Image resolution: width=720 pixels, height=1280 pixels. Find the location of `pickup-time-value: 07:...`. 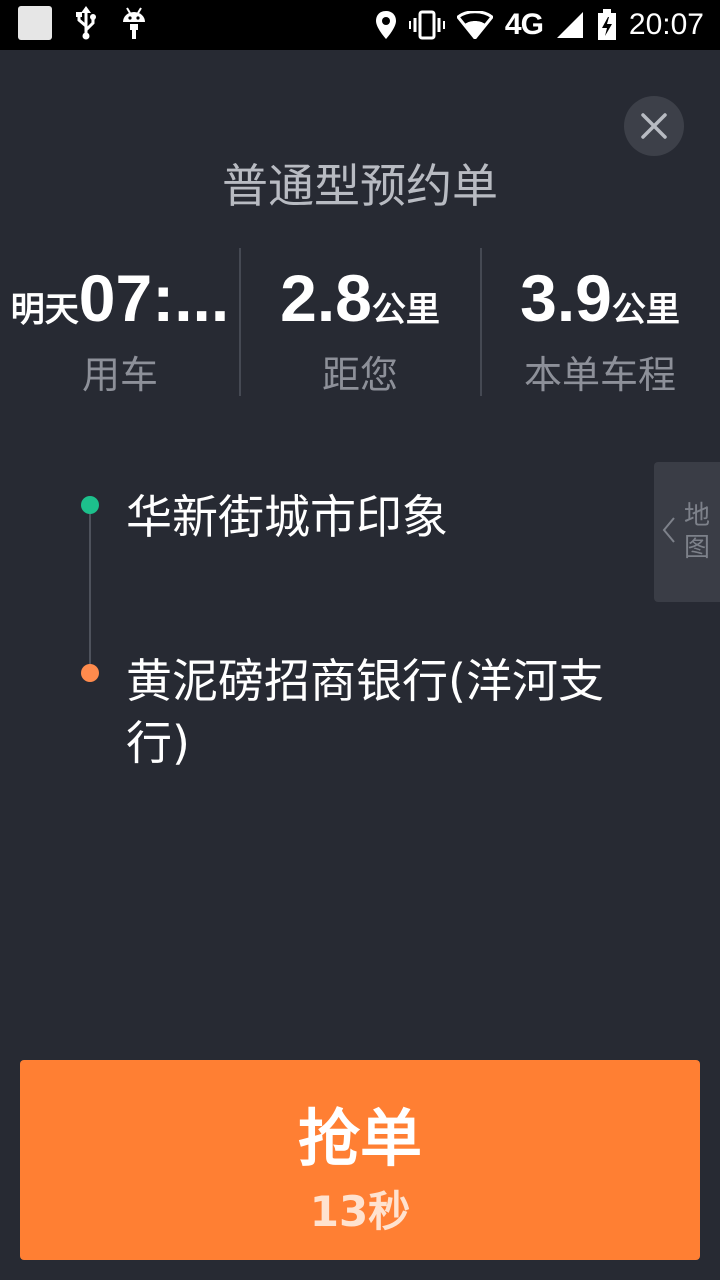

pickup-time-value: 07:... is located at coordinates (154, 298).